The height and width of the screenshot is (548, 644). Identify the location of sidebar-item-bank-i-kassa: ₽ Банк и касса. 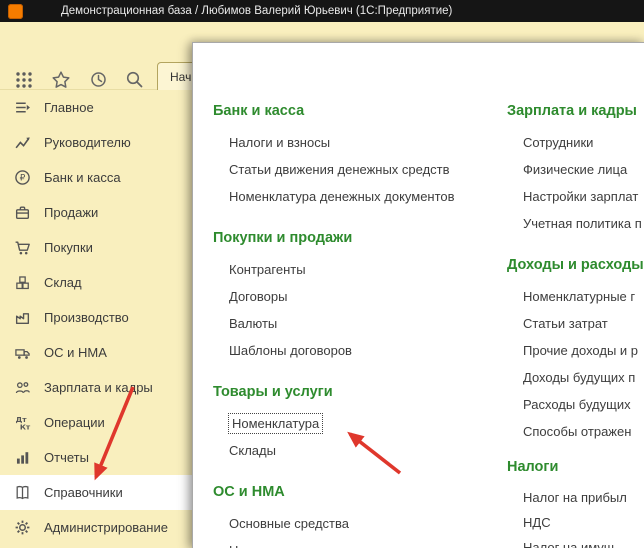
(96, 177).